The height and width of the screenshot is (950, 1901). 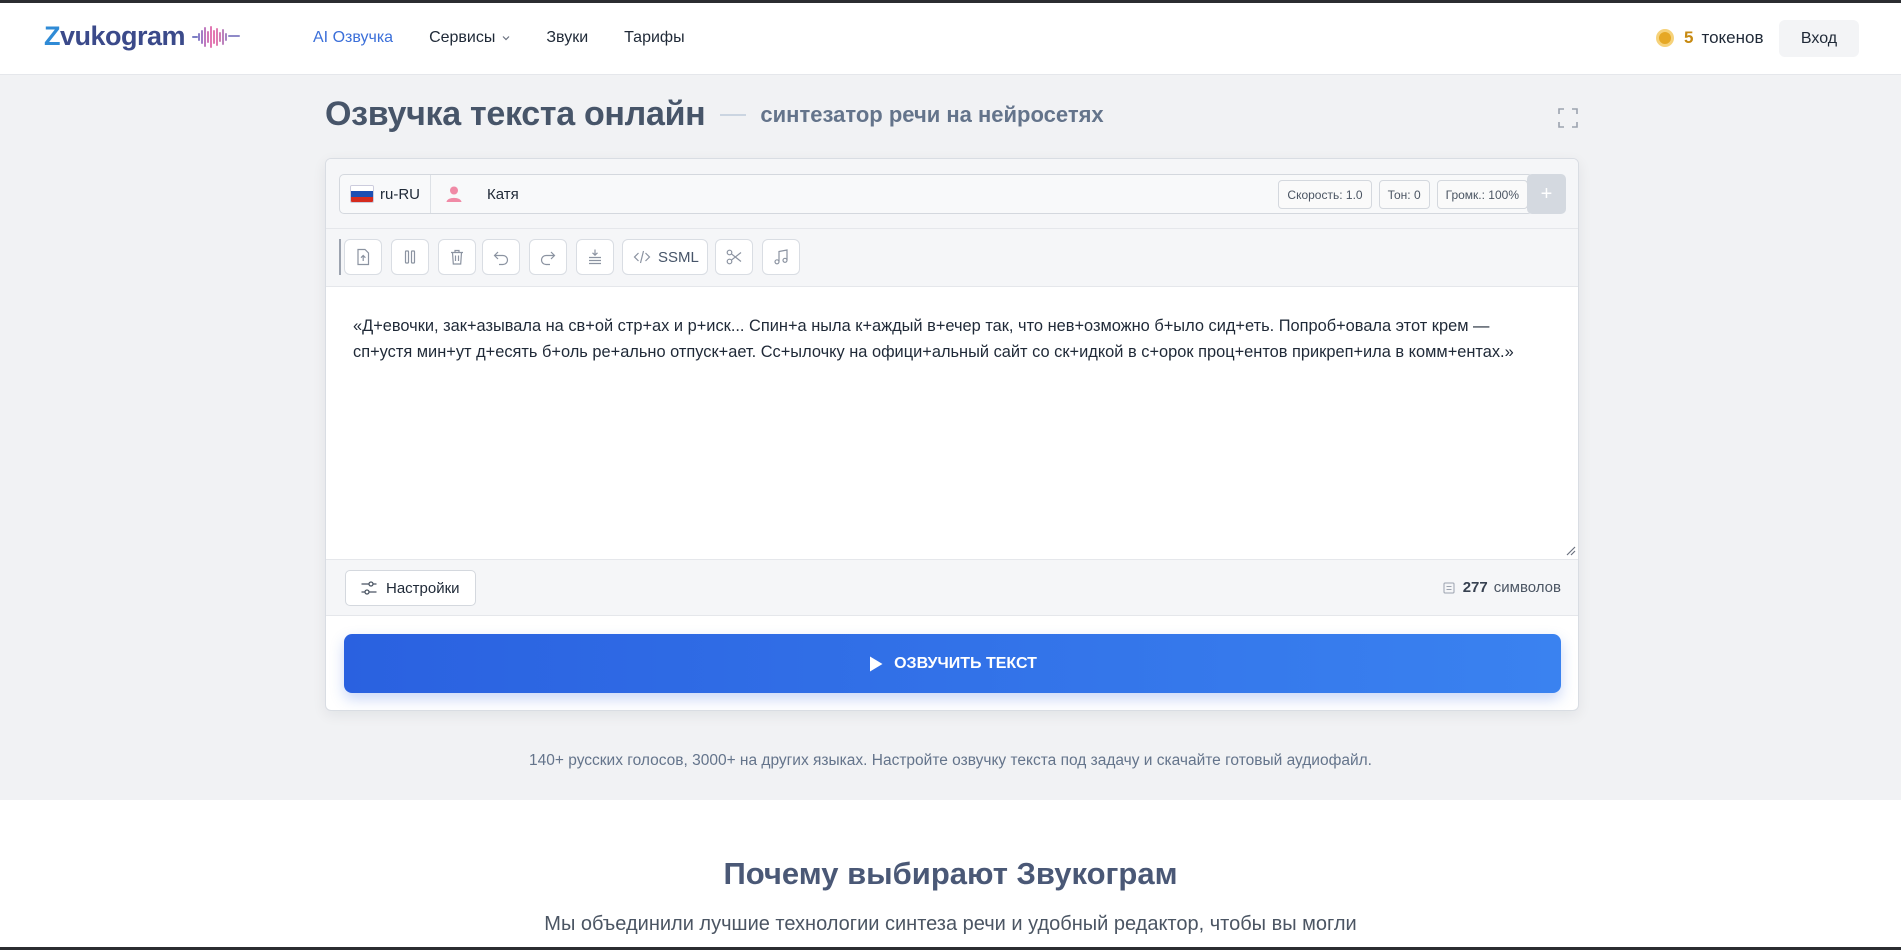 I want to click on undo-button, so click(x=501, y=257).